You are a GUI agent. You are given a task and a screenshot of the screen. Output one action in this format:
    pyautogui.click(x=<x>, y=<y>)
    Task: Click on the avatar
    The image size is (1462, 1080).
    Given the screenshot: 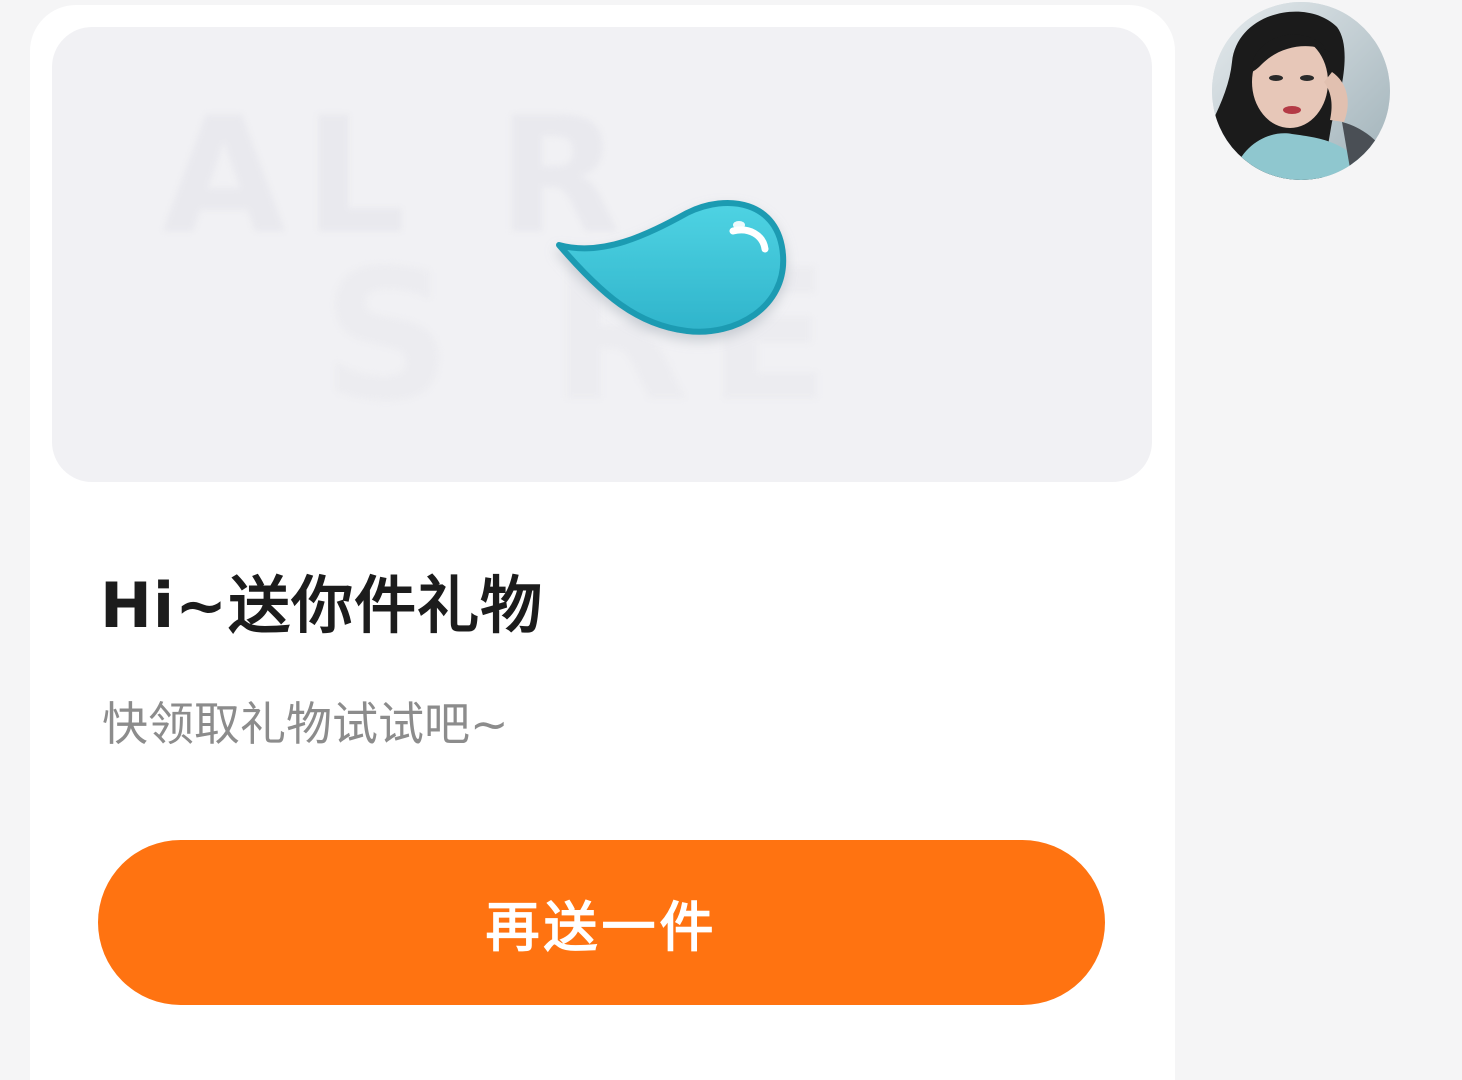 What is the action you would take?
    pyautogui.click(x=1301, y=91)
    